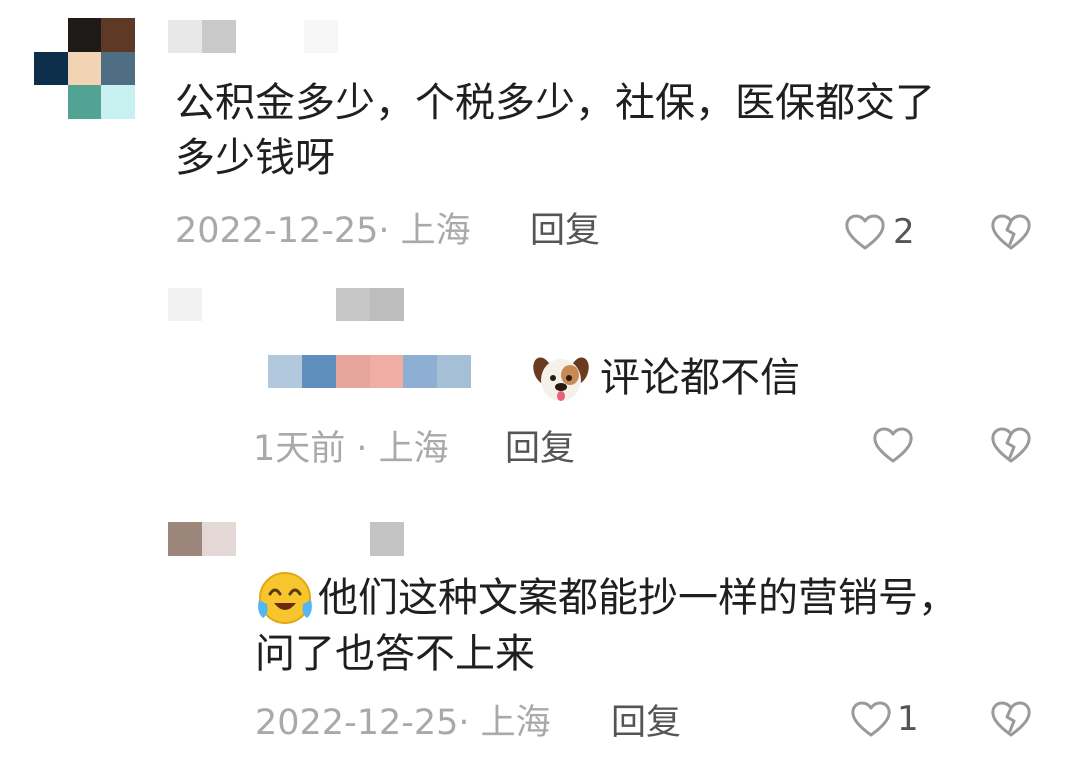 This screenshot has width=1080, height=758. I want to click on comment-meta: 2022-12-25· 上海, so click(323, 231).